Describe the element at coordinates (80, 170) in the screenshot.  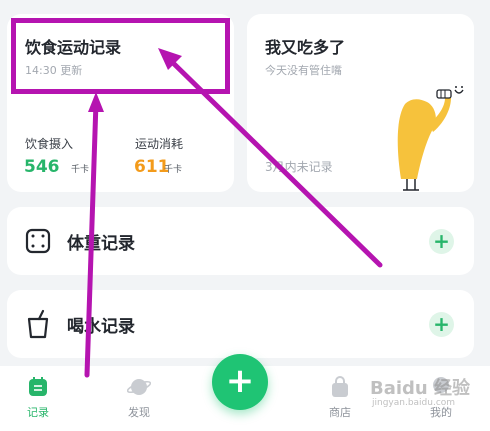
I see `intake-unit: 千卡` at that location.